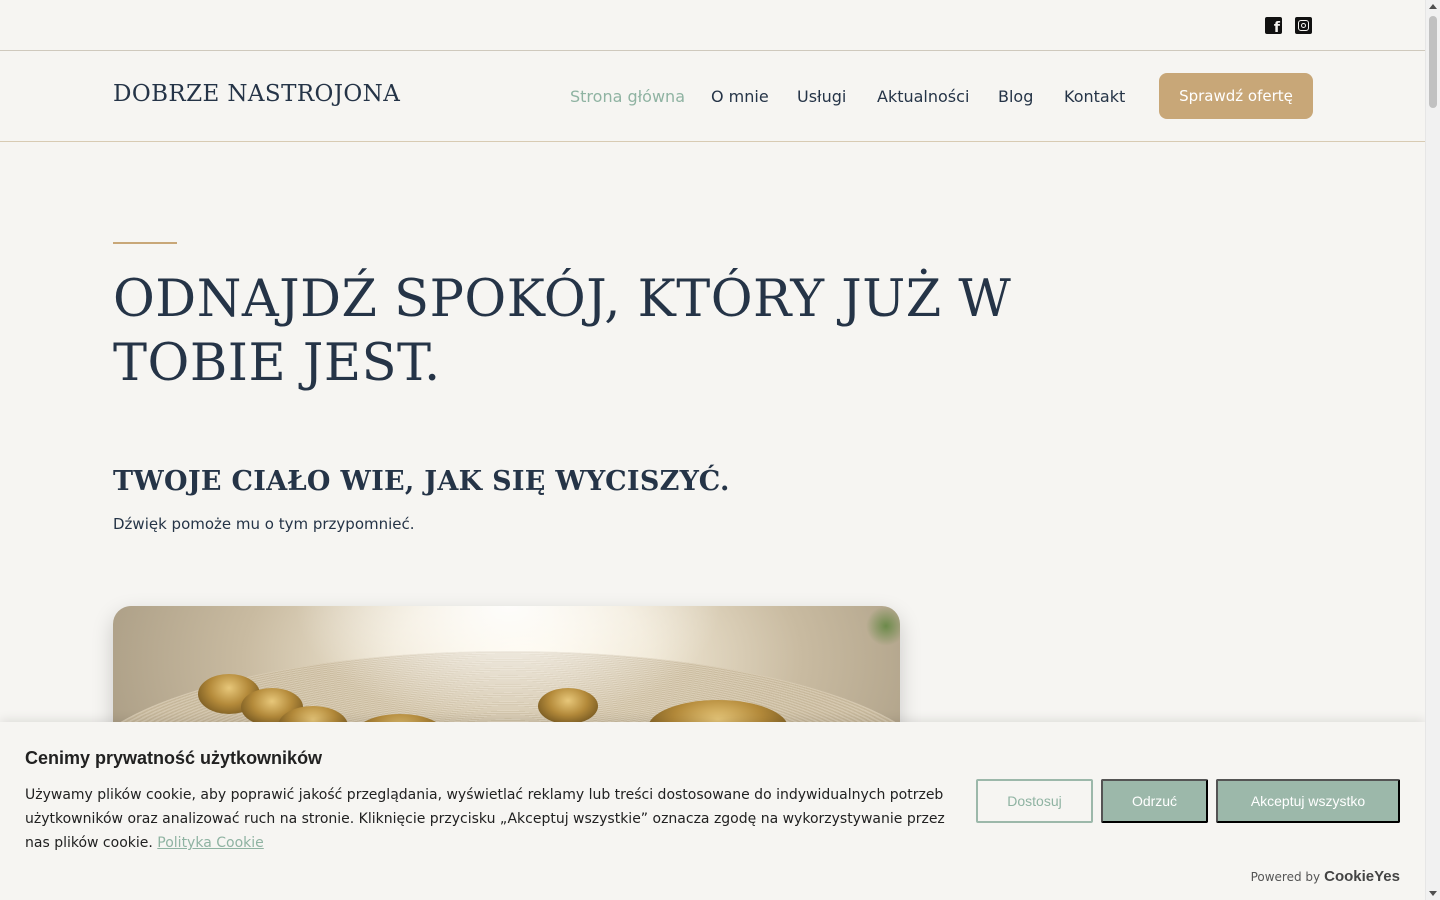  I want to click on powered-by: Powered by CookieYes, so click(1325, 876).